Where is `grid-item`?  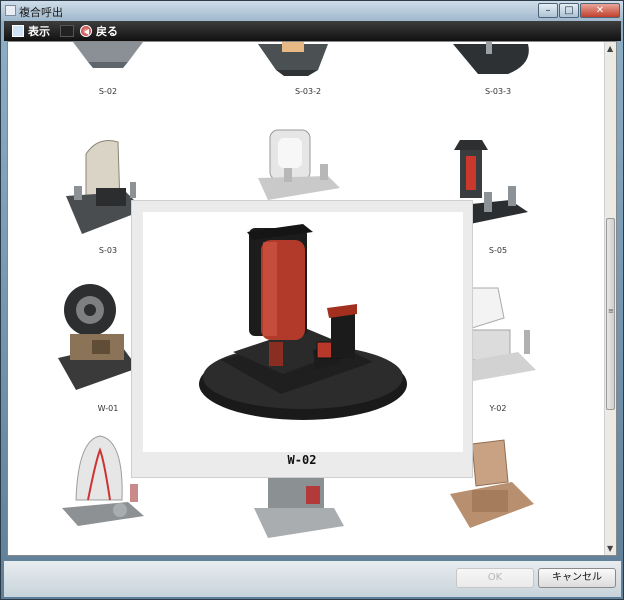
grid-item is located at coordinates (308, 513).